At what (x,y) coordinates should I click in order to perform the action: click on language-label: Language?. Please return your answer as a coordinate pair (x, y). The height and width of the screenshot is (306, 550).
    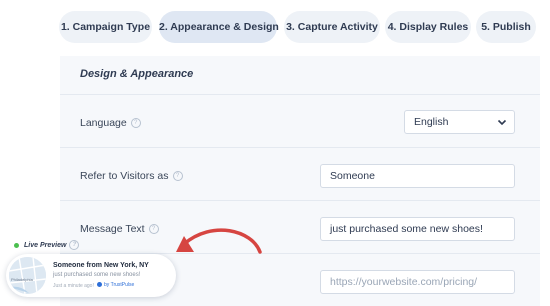
    Looking at the image, I should click on (110, 123).